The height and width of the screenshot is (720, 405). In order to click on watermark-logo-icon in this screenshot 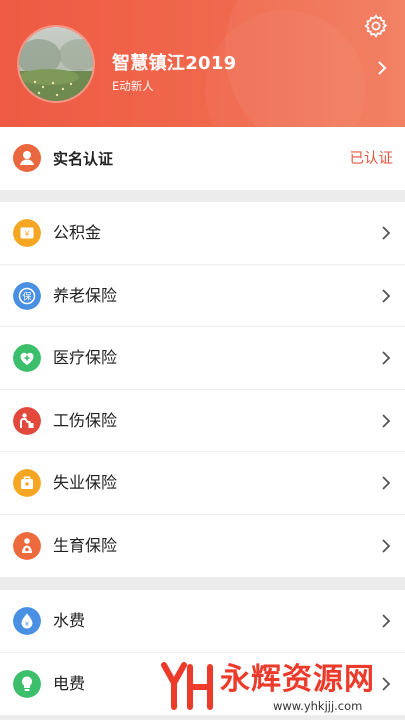, I will do `click(187, 686)`.